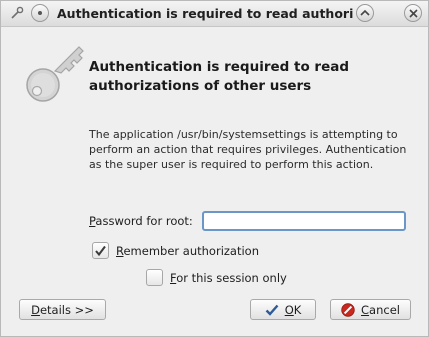 Image resolution: width=429 pixels, height=337 pixels. Describe the element at coordinates (348, 309) in the screenshot. I see `cancel-icon` at that location.